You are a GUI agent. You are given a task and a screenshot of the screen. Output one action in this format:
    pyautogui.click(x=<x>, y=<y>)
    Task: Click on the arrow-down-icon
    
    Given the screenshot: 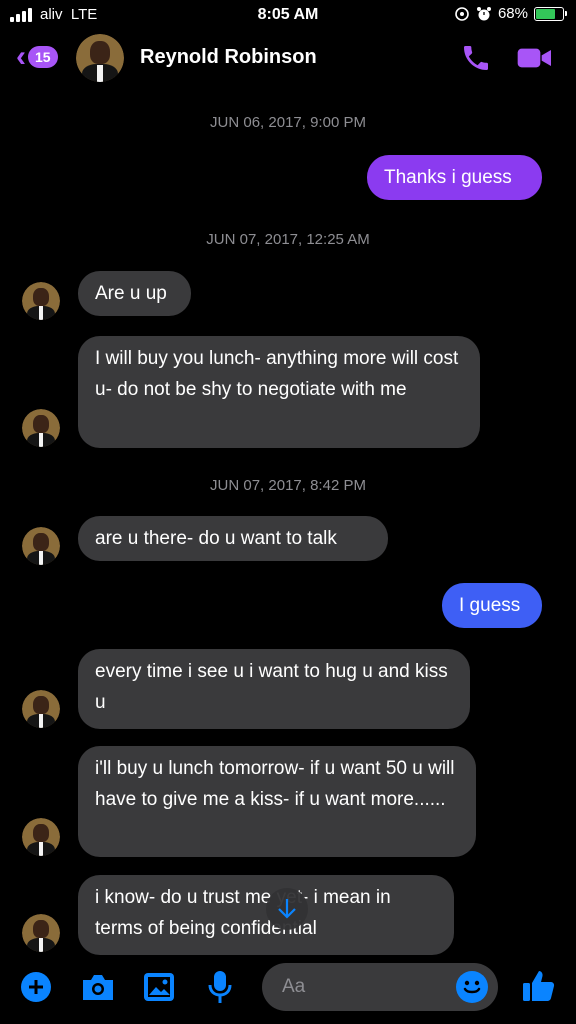 What is the action you would take?
    pyautogui.click(x=287, y=909)
    